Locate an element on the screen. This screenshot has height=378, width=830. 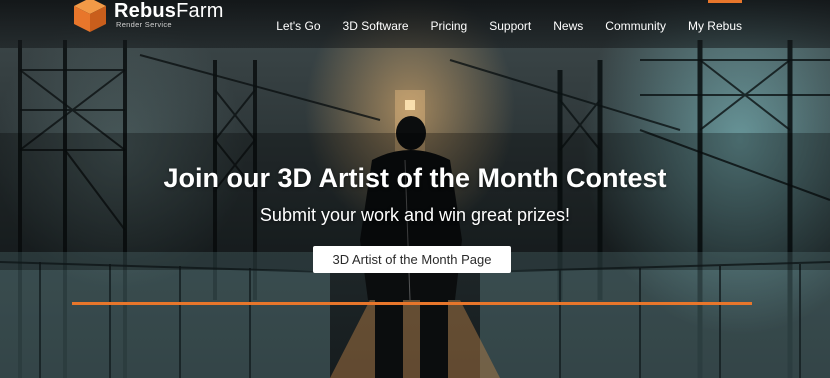
nav-item-3d-software: 3D Software is located at coordinates (376, 26).